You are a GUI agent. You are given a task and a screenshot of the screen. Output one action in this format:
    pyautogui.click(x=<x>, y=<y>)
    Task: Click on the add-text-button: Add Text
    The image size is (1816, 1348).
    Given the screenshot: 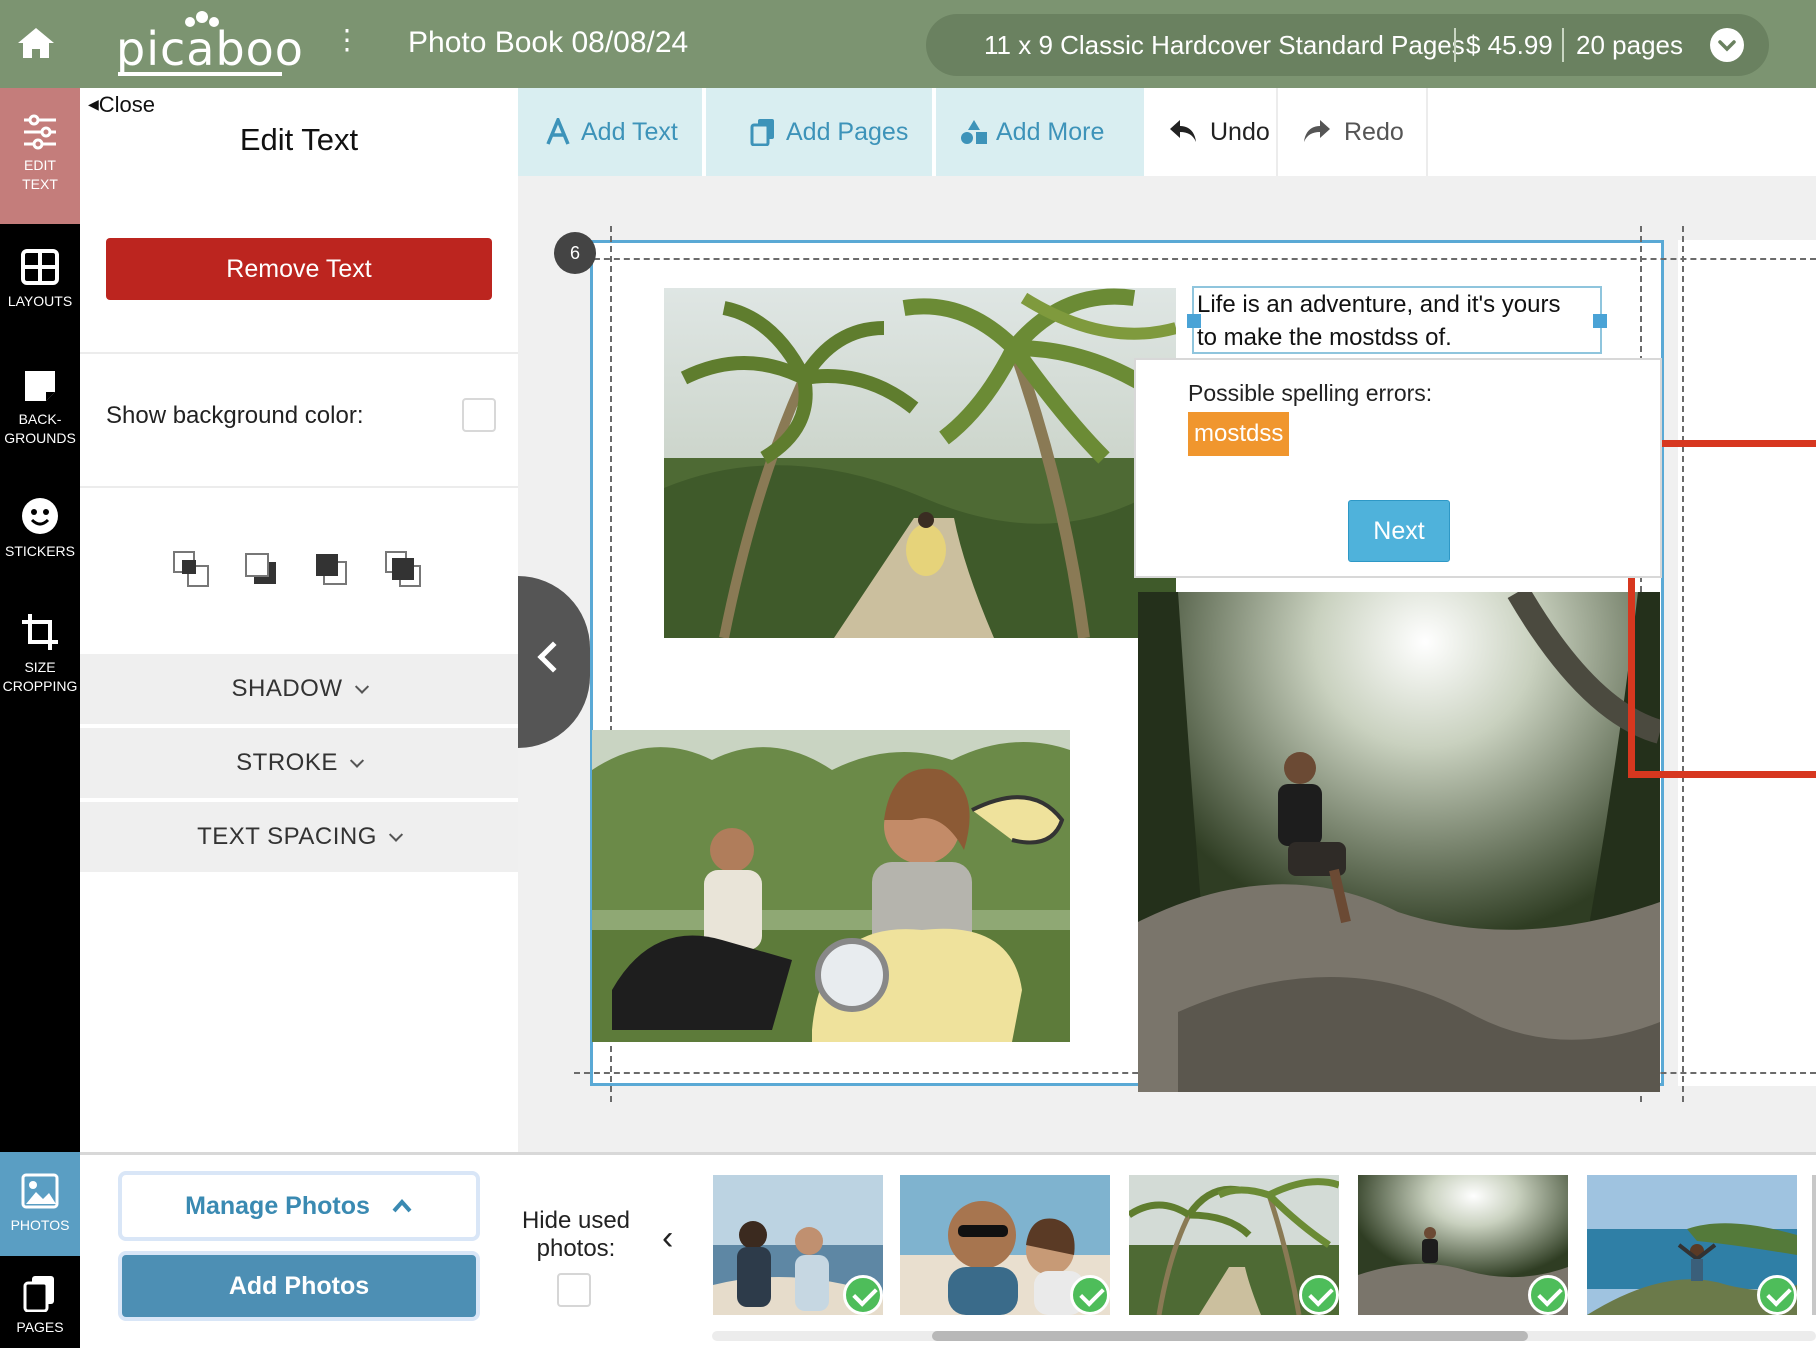 What is the action you would take?
    pyautogui.click(x=610, y=132)
    